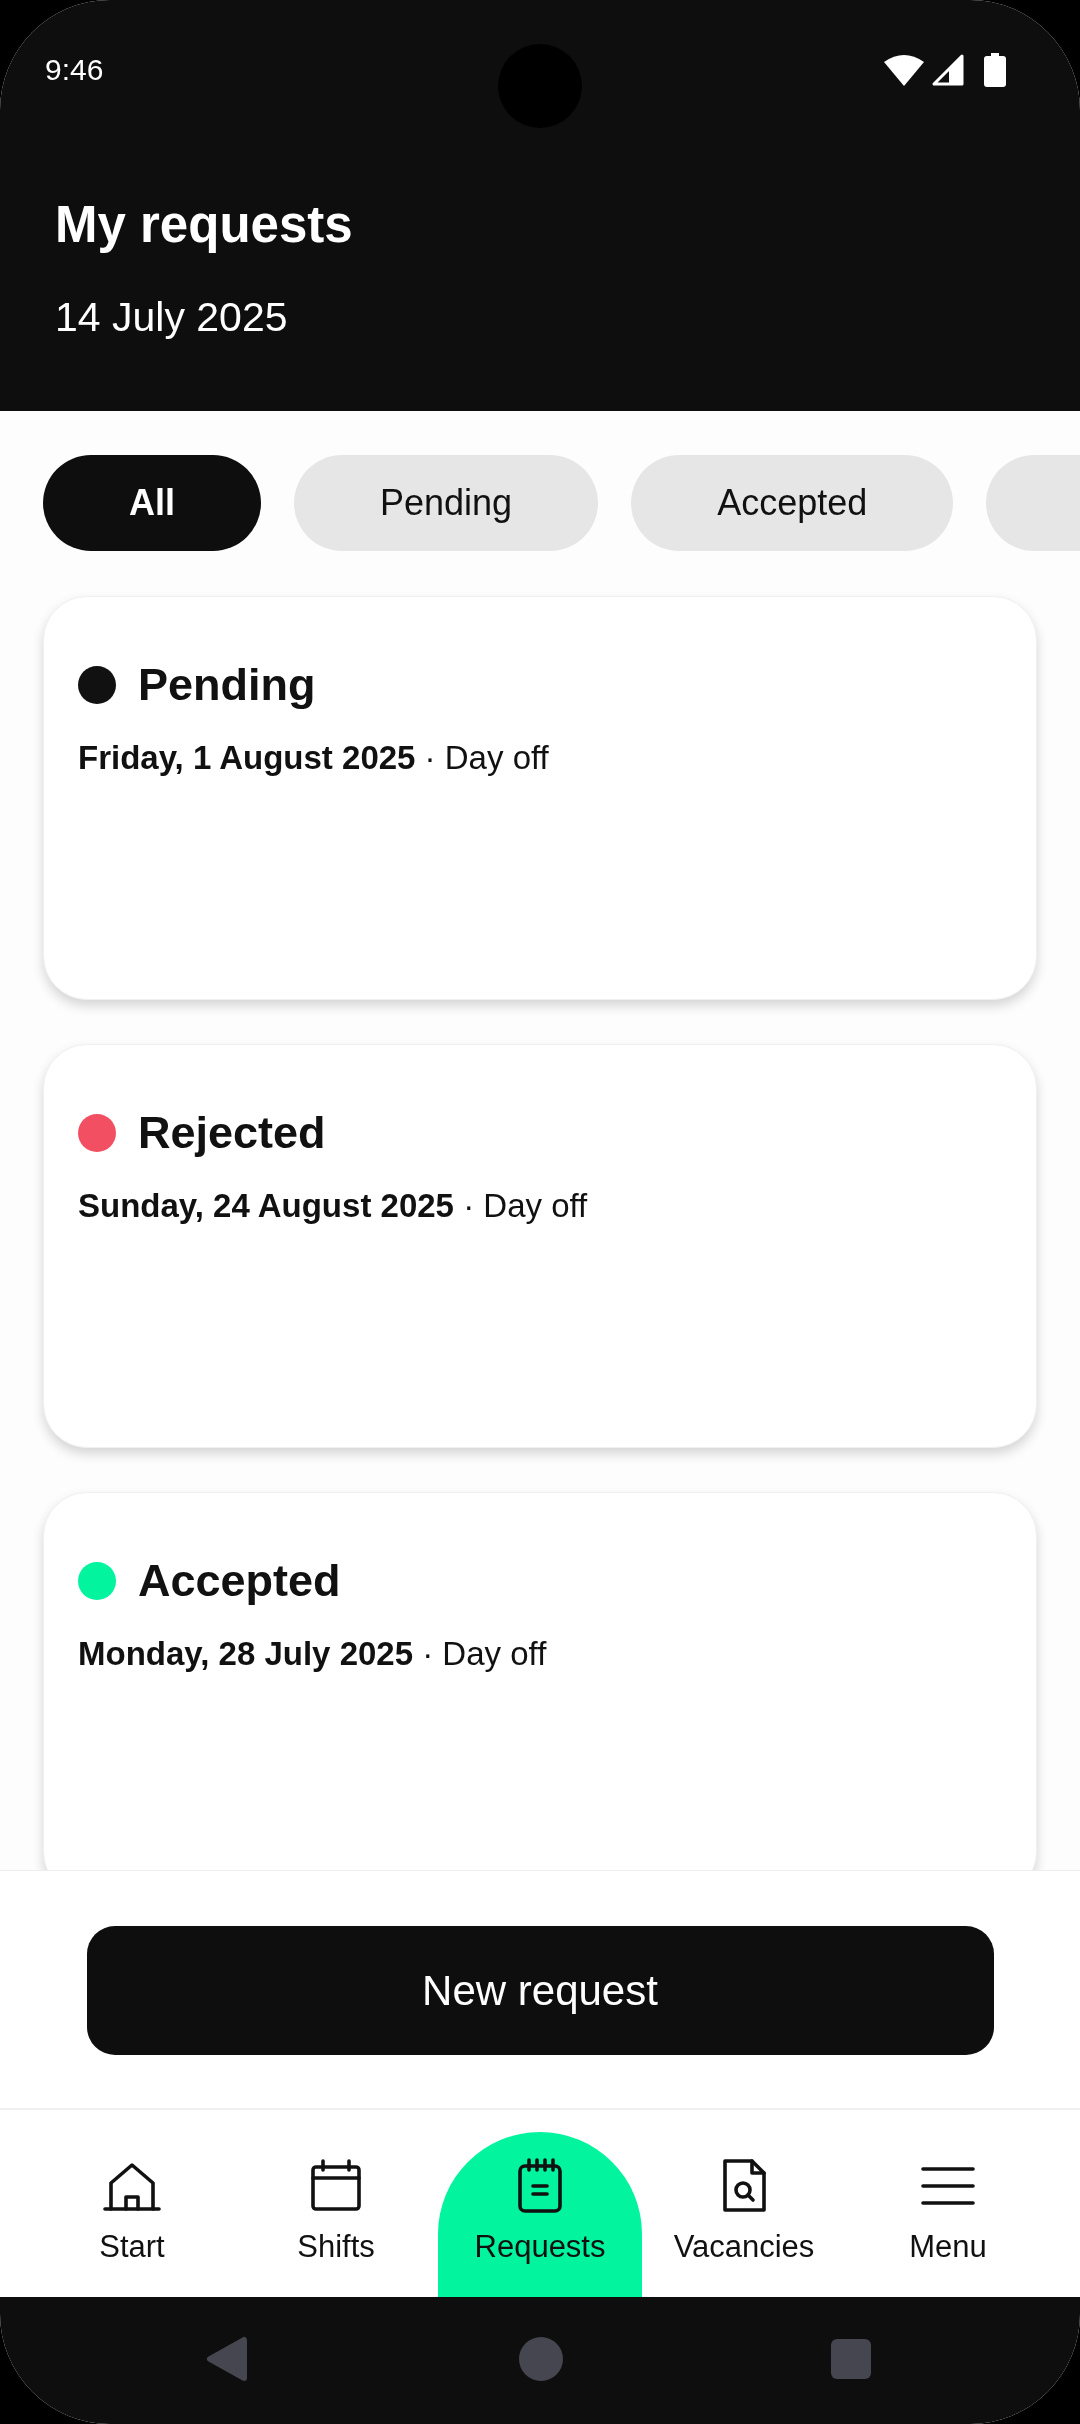 This screenshot has height=2424, width=1080. What do you see at coordinates (995, 70) in the screenshot?
I see `battery-icon` at bounding box center [995, 70].